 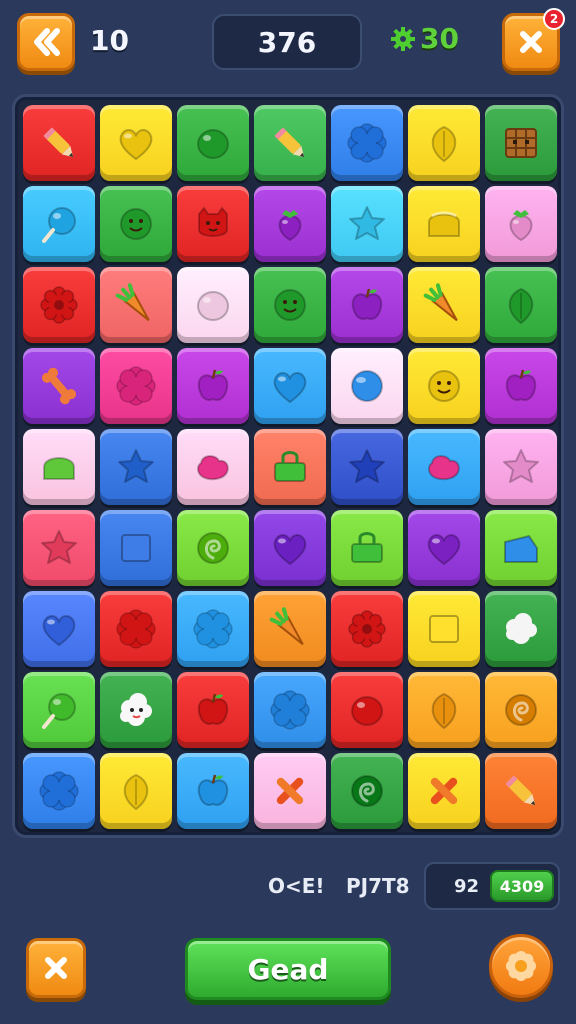 I want to click on gear-coin-icon, so click(x=403, y=38).